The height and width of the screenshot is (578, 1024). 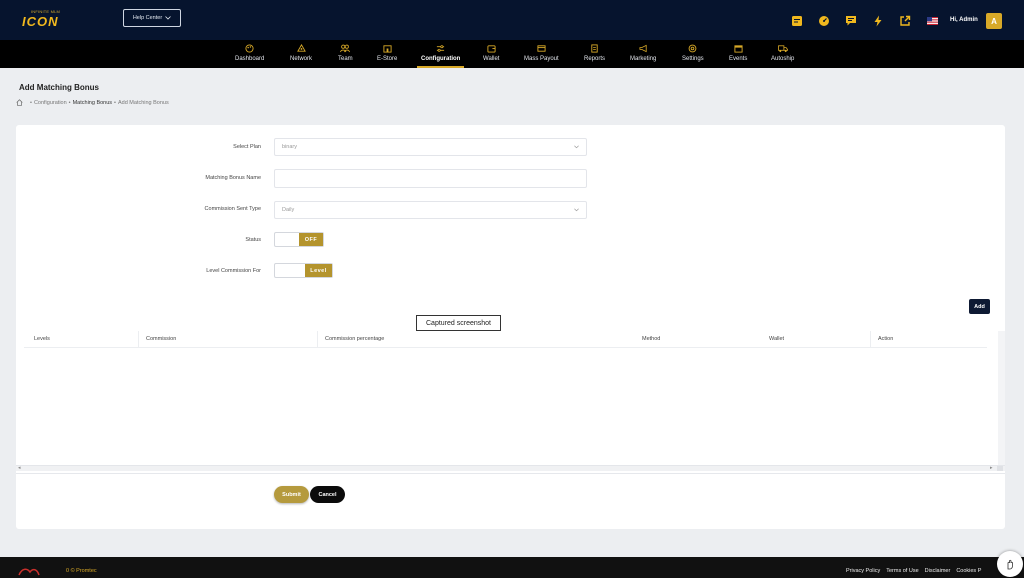 What do you see at coordinates (288, 210) in the screenshot?
I see `commission-sent-type-value: Daily` at bounding box center [288, 210].